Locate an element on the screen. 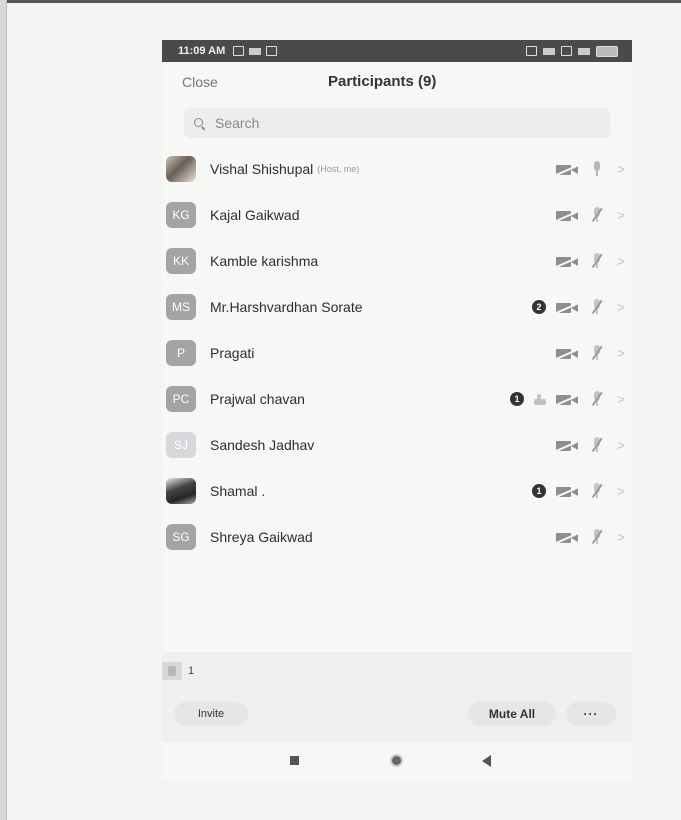 The image size is (681, 820). android-nav-bar is located at coordinates (397, 761).